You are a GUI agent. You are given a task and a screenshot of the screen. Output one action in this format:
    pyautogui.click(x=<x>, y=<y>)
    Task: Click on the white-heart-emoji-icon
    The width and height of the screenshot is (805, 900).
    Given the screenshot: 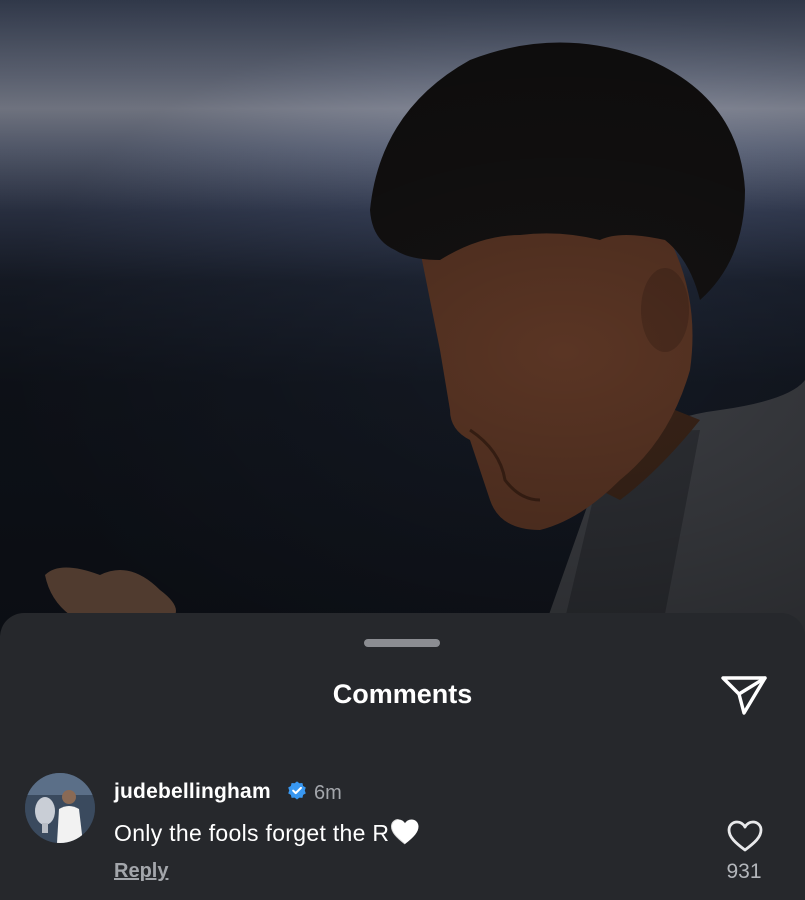 What is the action you would take?
    pyautogui.click(x=405, y=832)
    